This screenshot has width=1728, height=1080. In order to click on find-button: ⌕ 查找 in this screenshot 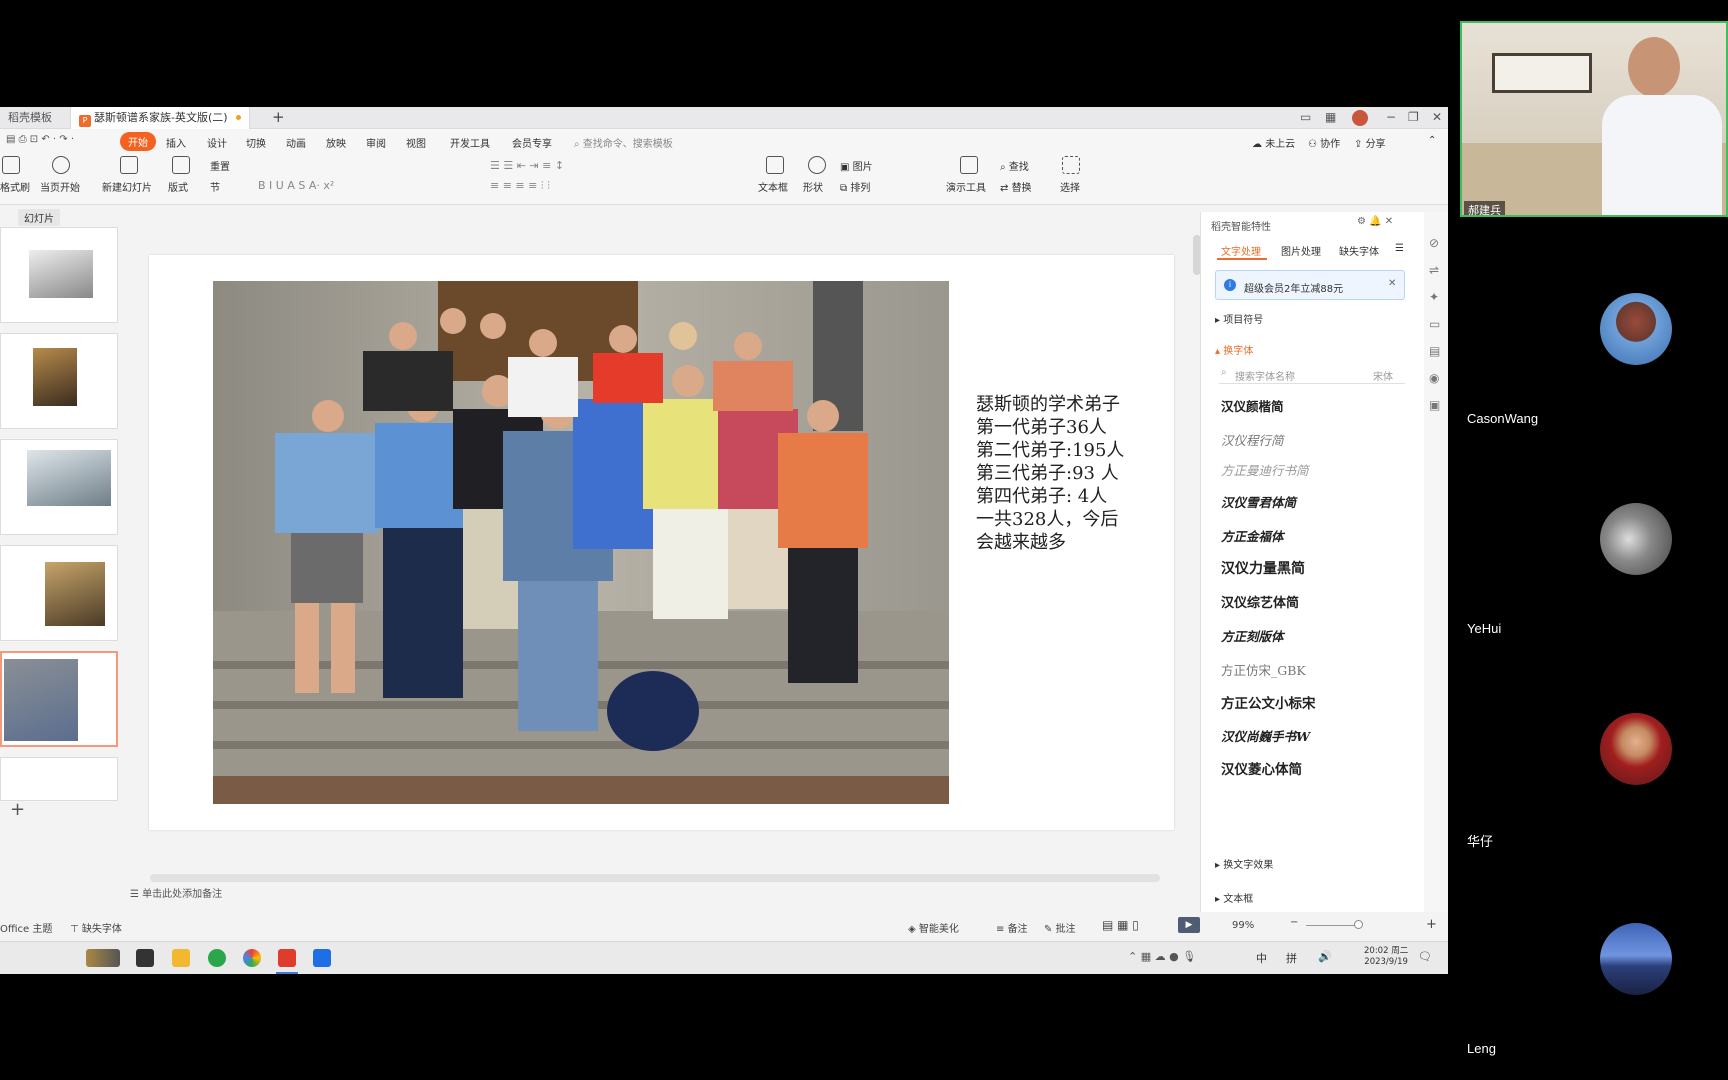, I will do `click(1014, 165)`.